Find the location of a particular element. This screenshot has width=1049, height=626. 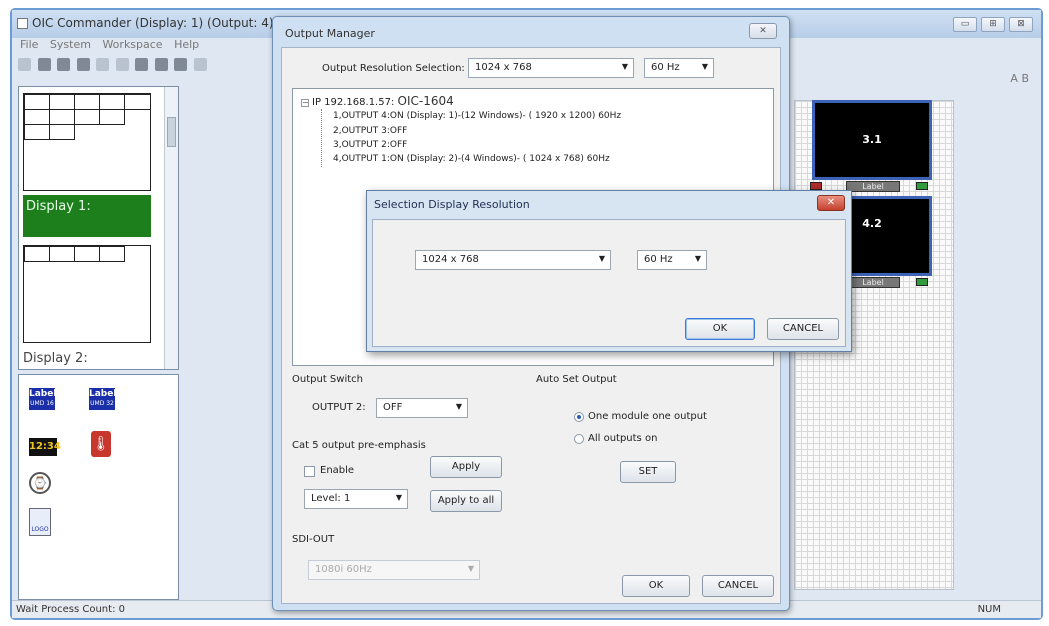

umd16-sub-text: UMD 16 is located at coordinates (42, 403).